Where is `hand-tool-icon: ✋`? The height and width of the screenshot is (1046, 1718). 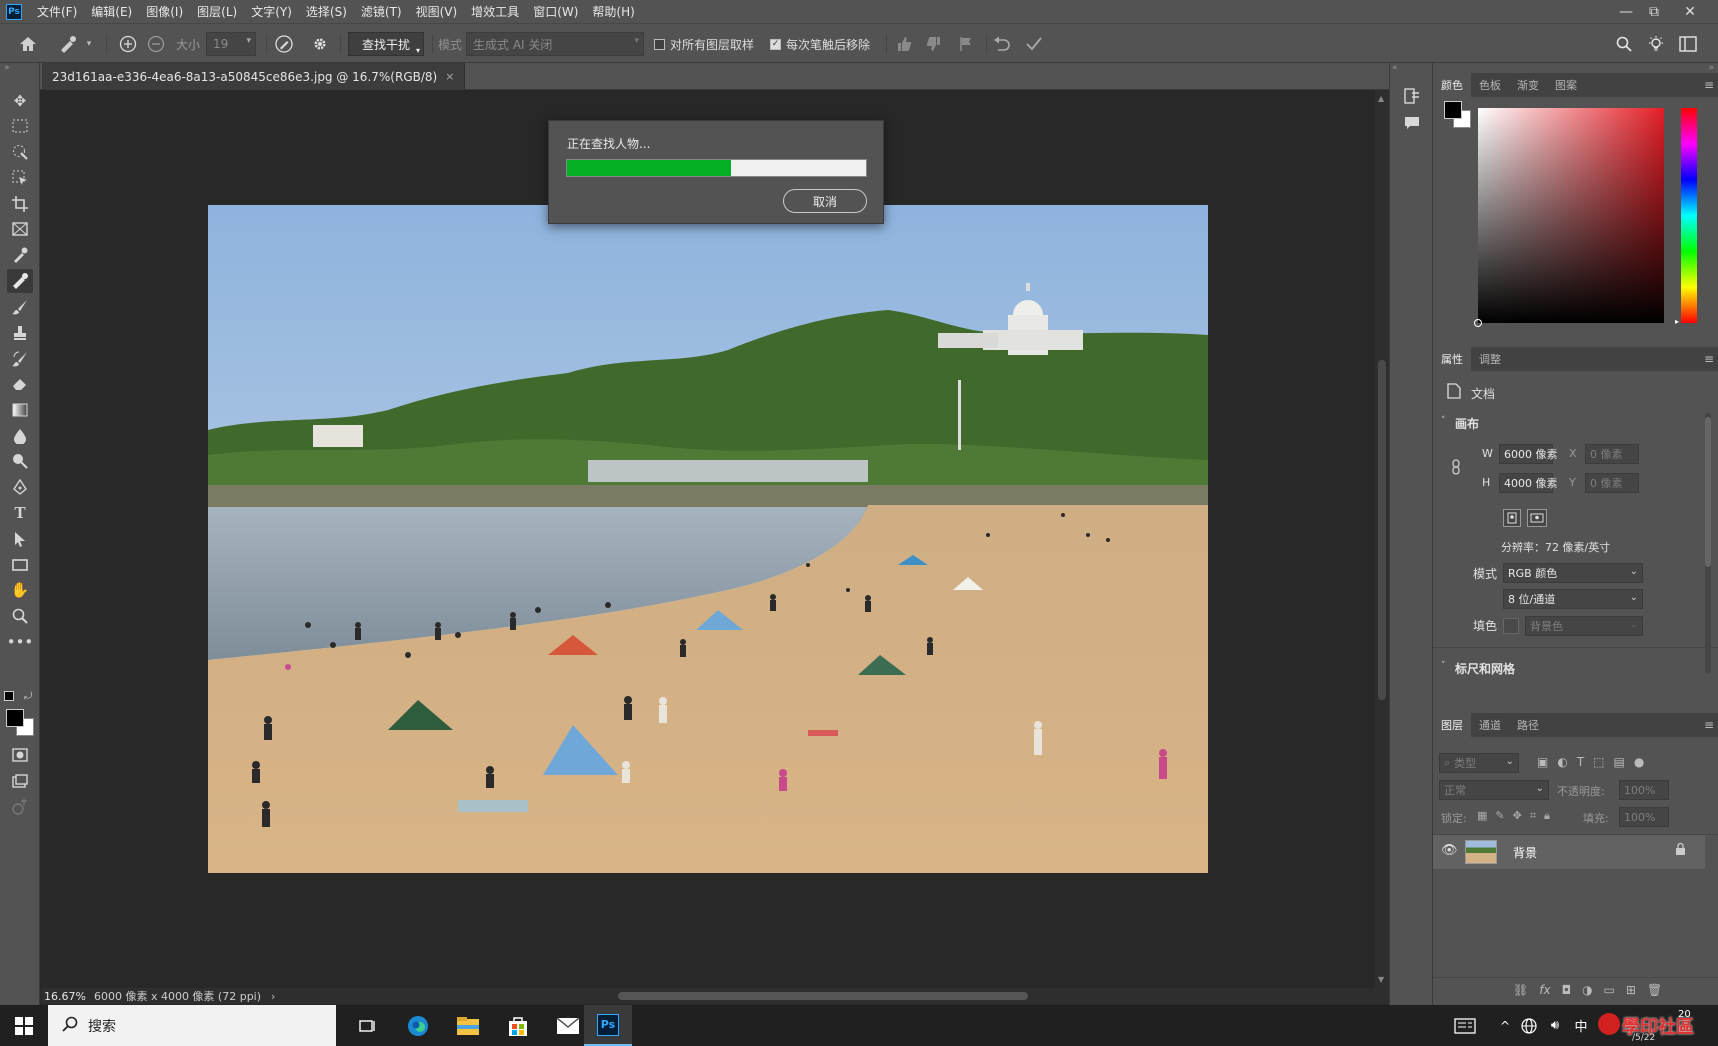 hand-tool-icon: ✋ is located at coordinates (20, 590).